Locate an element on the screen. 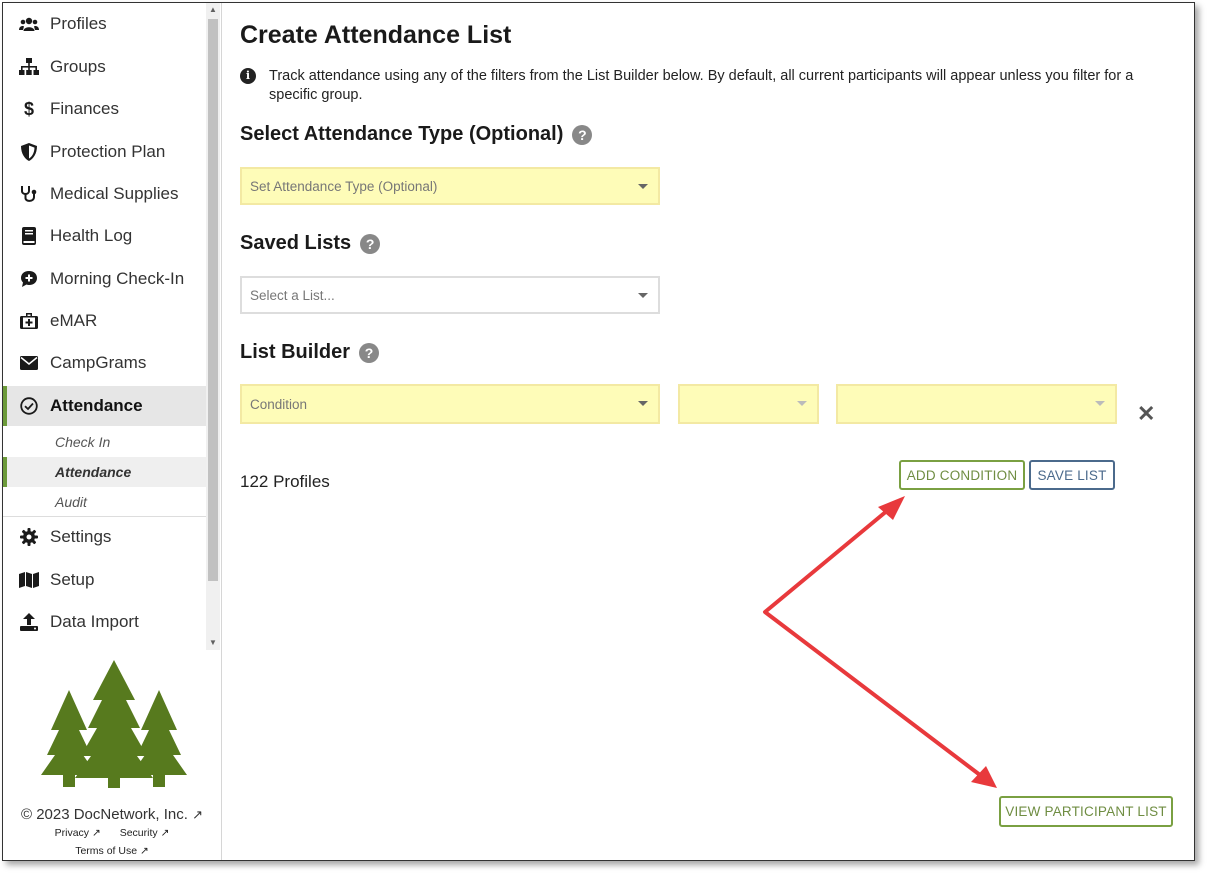 The width and height of the screenshot is (1209, 876). privacy-link: Privacy ↗ is located at coordinates (78, 833).